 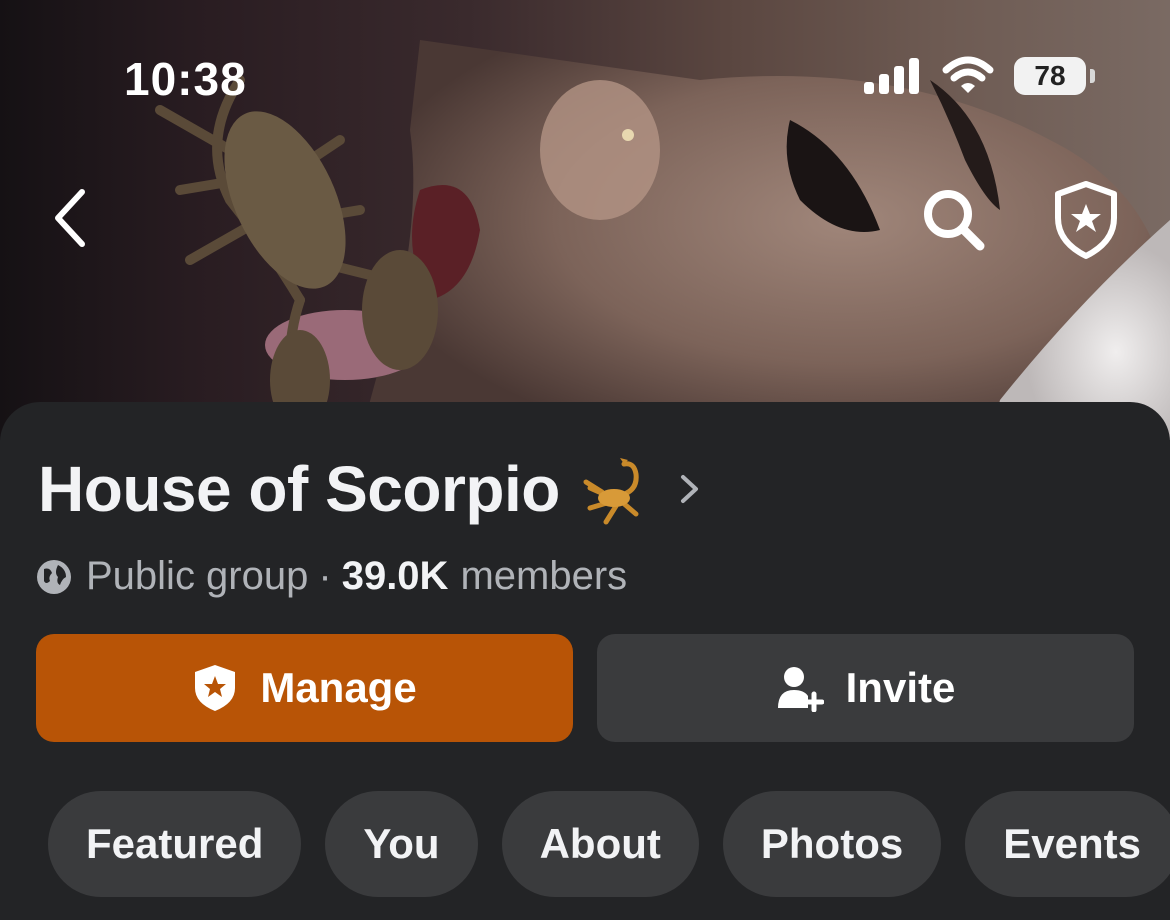 I want to click on back-button, so click(x=70, y=220).